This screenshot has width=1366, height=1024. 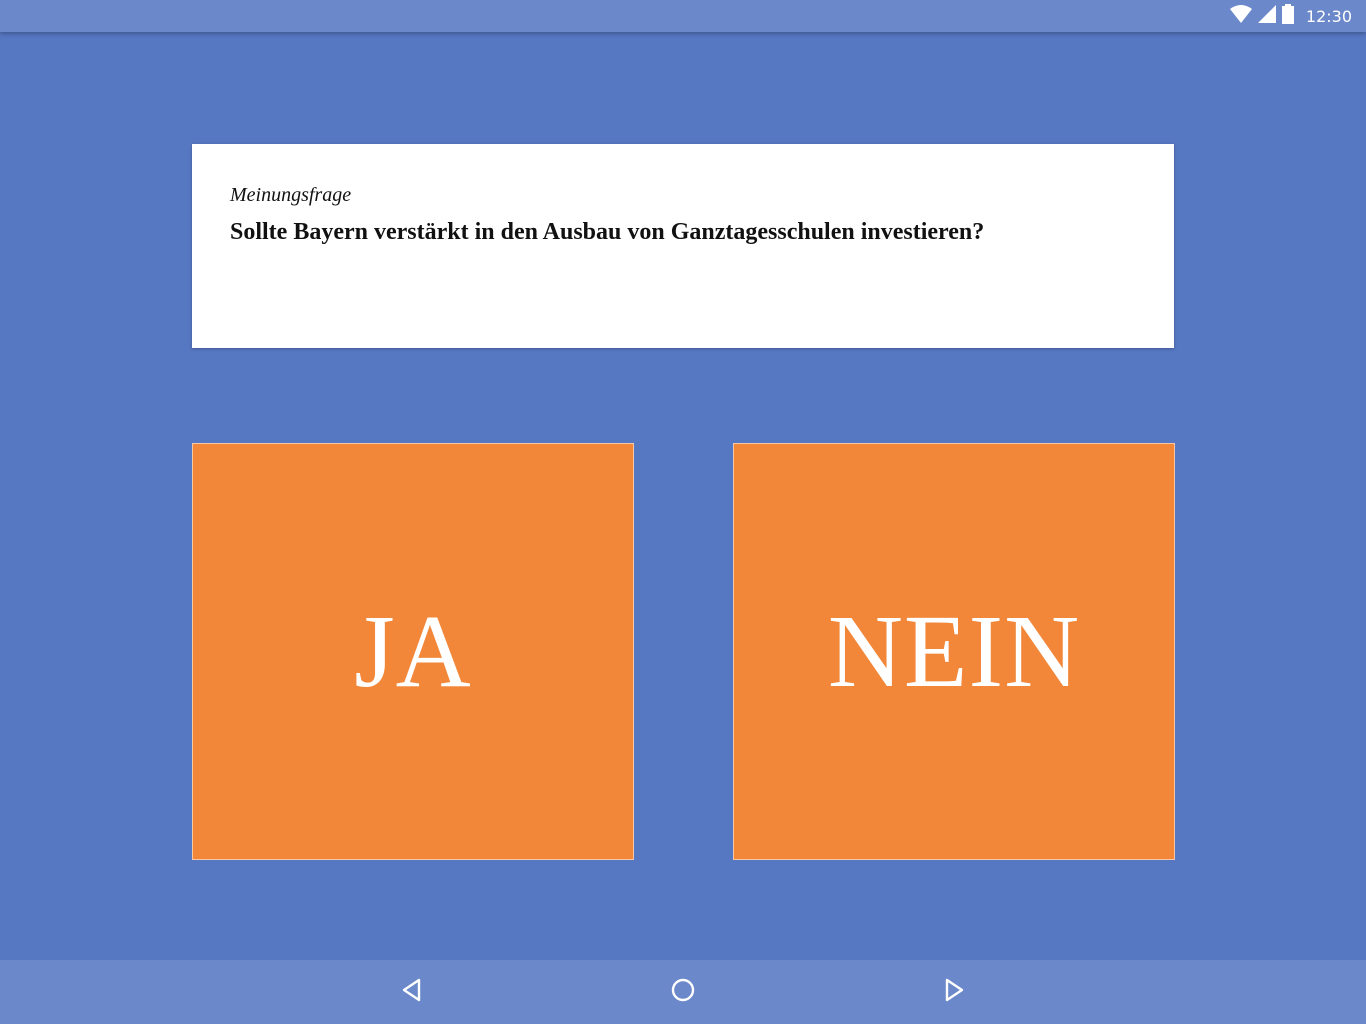 What do you see at coordinates (1328, 16) in the screenshot?
I see `status-clock: 12:30` at bounding box center [1328, 16].